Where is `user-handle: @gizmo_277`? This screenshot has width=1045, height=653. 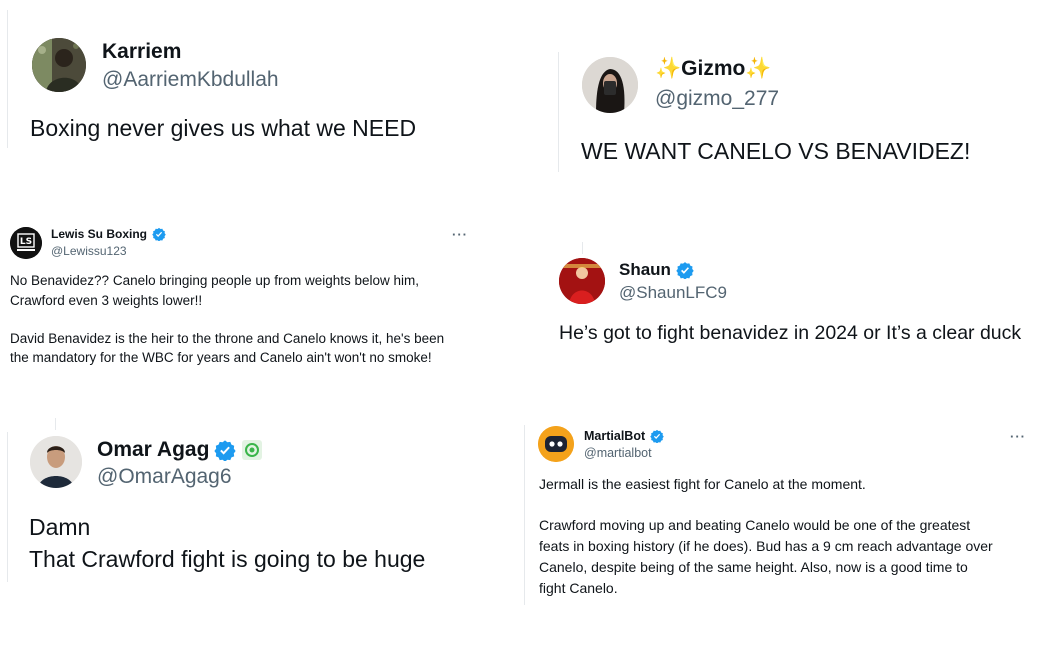 user-handle: @gizmo_277 is located at coordinates (717, 99).